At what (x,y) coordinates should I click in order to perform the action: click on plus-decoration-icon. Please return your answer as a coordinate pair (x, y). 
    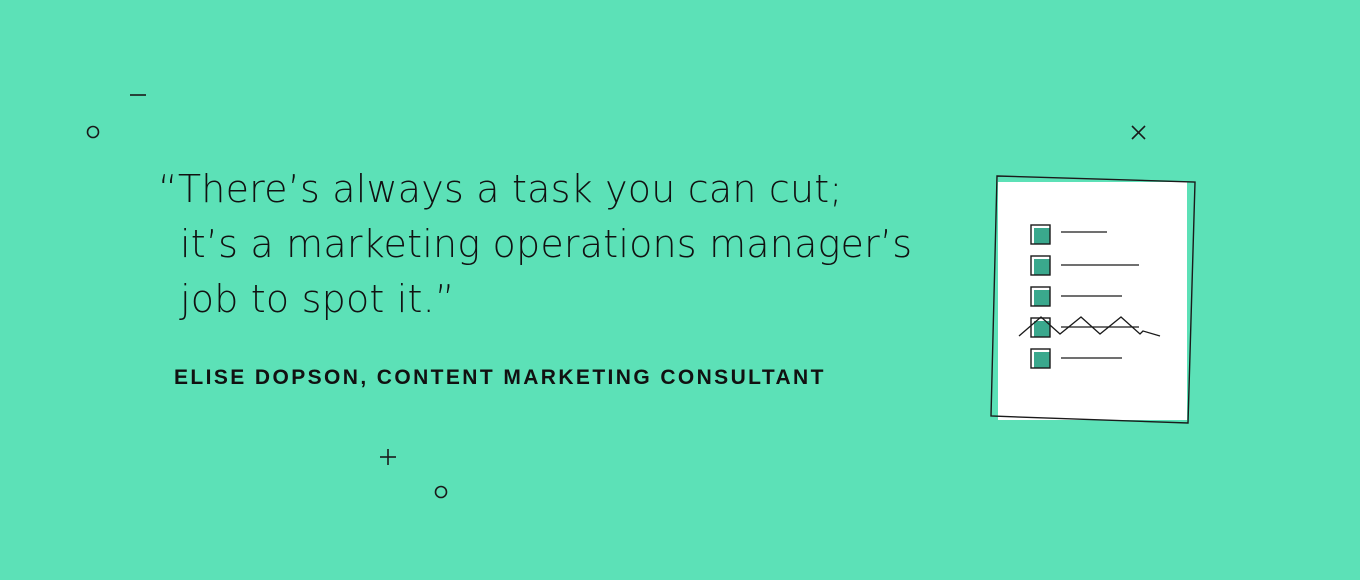
    Looking at the image, I should click on (388, 457).